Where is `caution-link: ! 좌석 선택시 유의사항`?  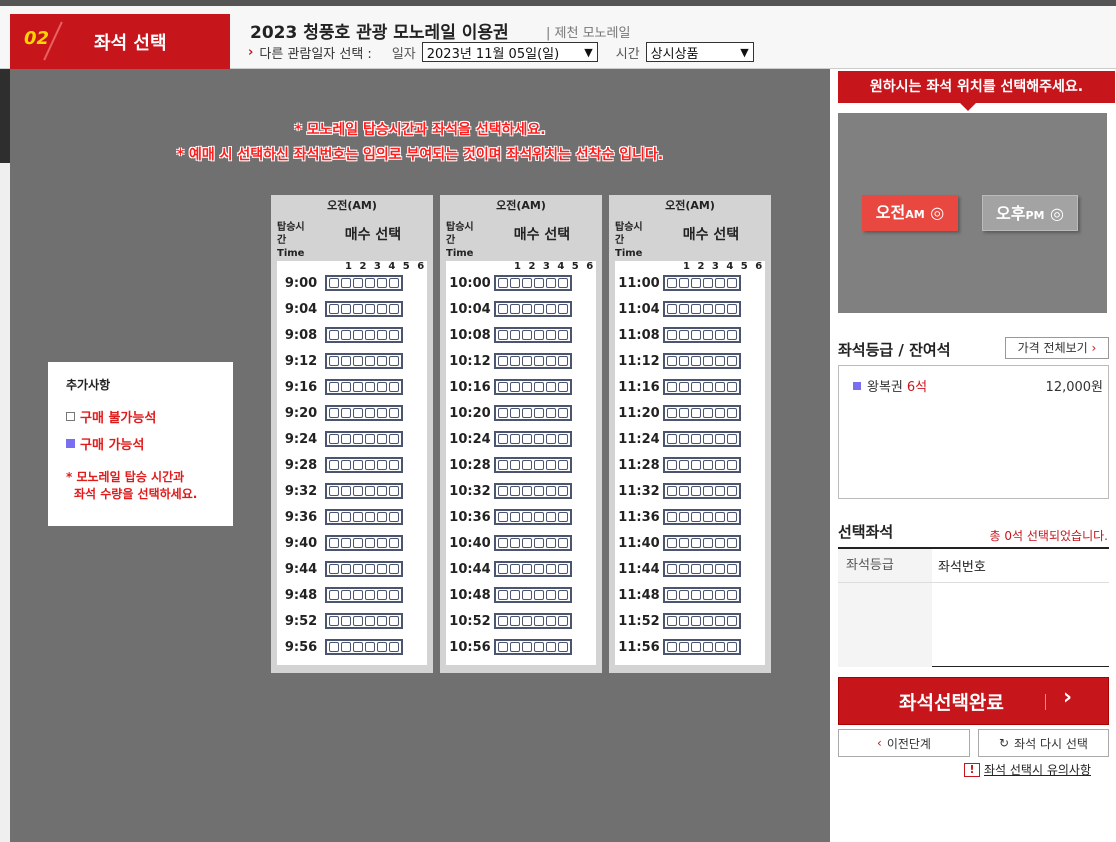 caution-link: ! 좌석 선택시 유의사항 is located at coordinates (1027, 769).